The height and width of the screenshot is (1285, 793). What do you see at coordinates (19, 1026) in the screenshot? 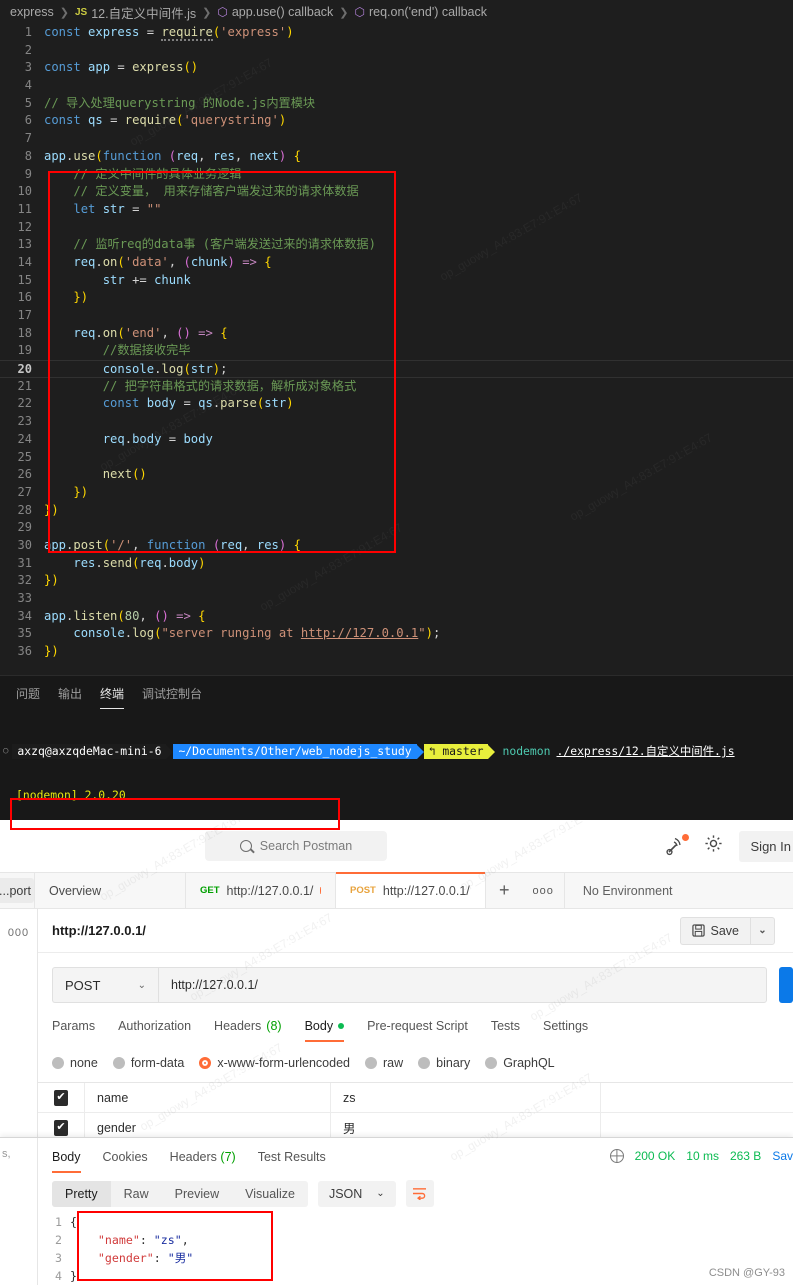
I see `sidebar-more-button: 000` at bounding box center [19, 1026].